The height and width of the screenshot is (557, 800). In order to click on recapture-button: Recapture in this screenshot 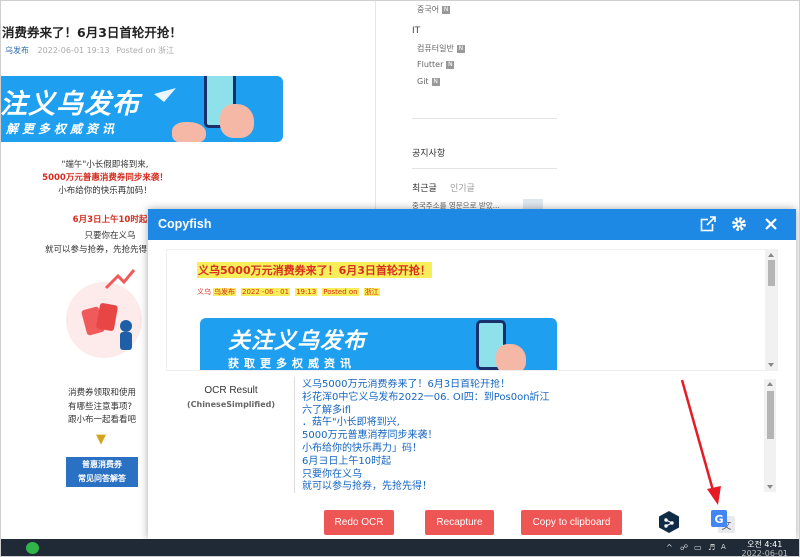, I will do `click(459, 522)`.